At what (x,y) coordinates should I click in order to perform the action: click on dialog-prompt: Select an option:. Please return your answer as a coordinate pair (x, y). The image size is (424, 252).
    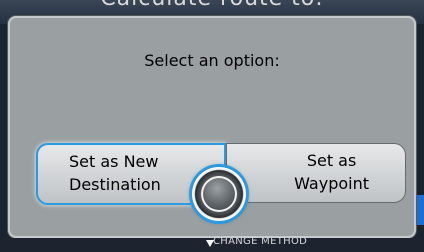
    Looking at the image, I should click on (212, 60).